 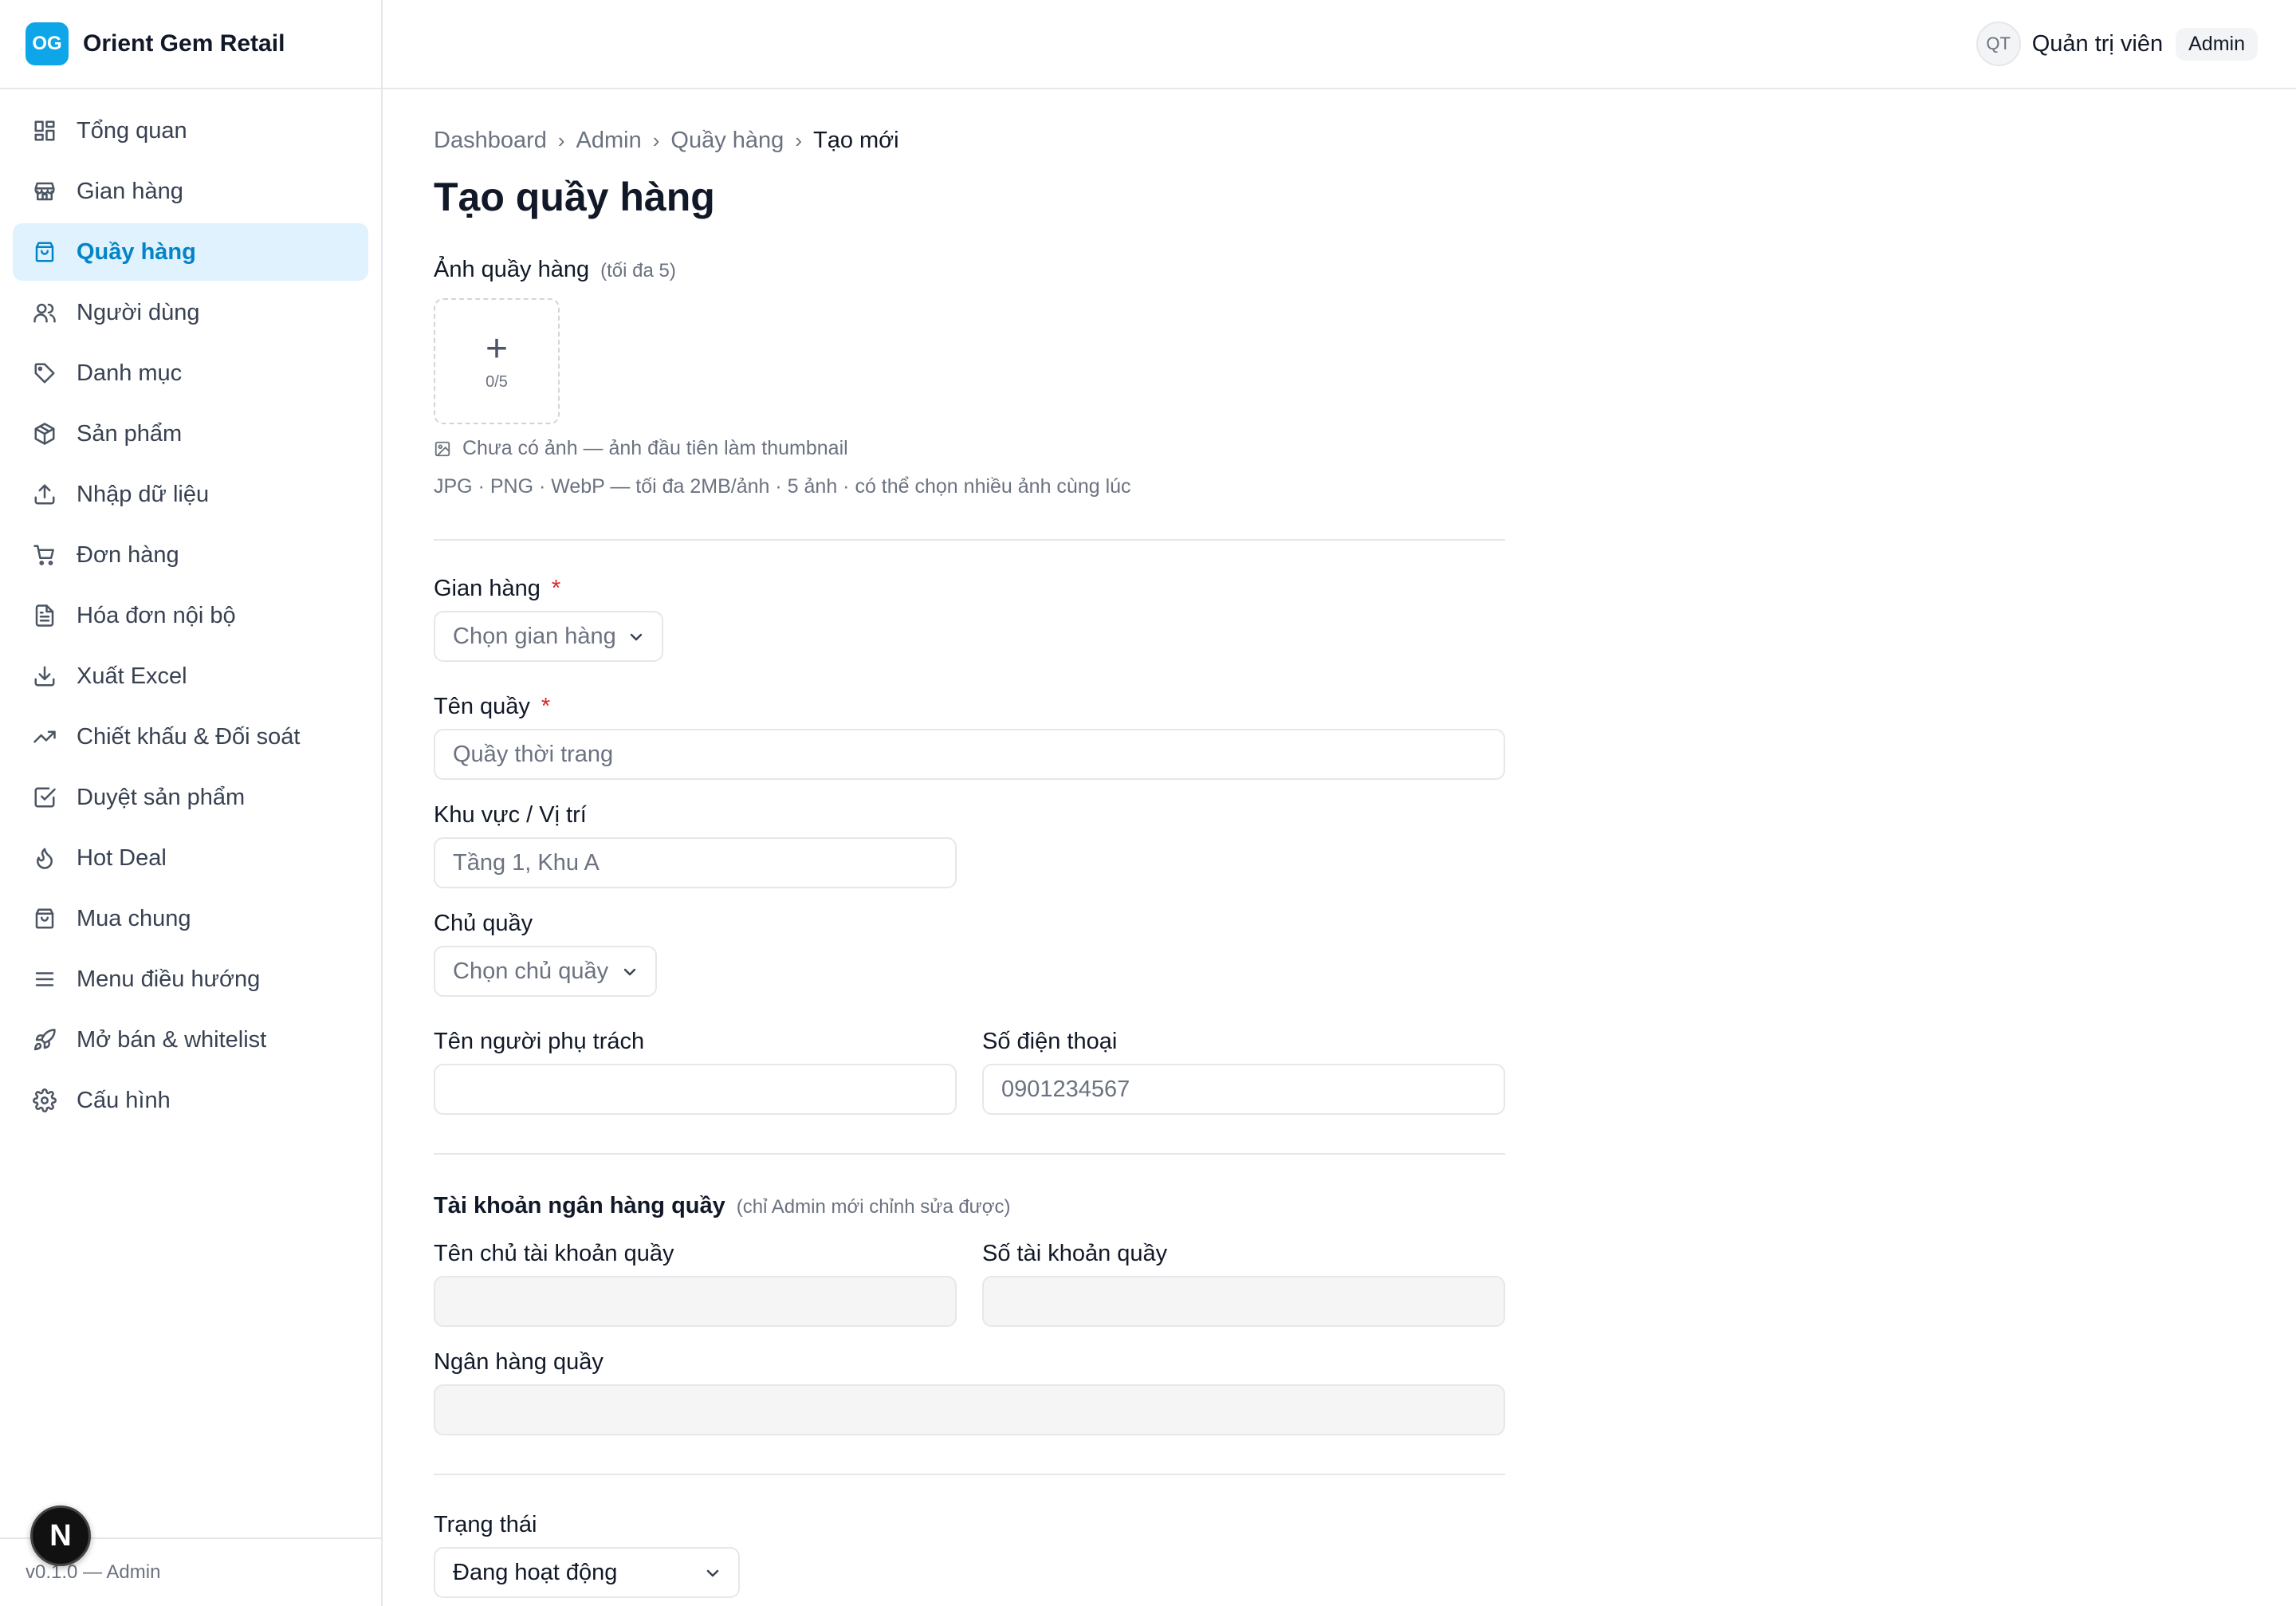 What do you see at coordinates (44, 312) in the screenshot?
I see `users-icon` at bounding box center [44, 312].